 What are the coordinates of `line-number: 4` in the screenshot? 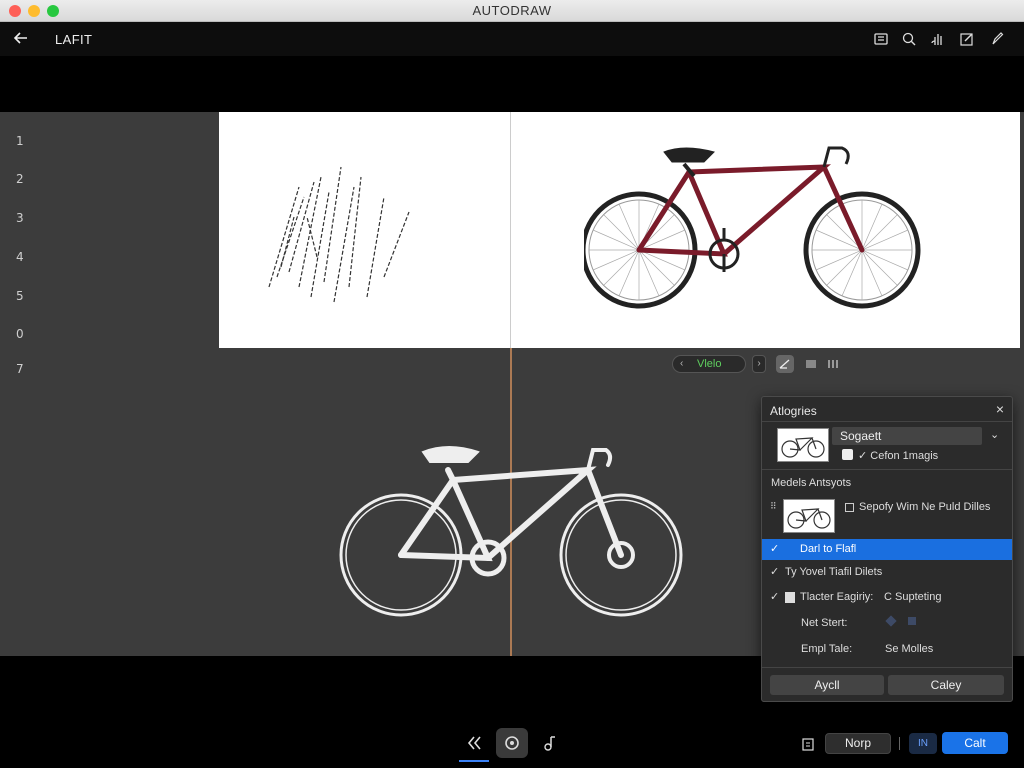 It's located at (20, 257).